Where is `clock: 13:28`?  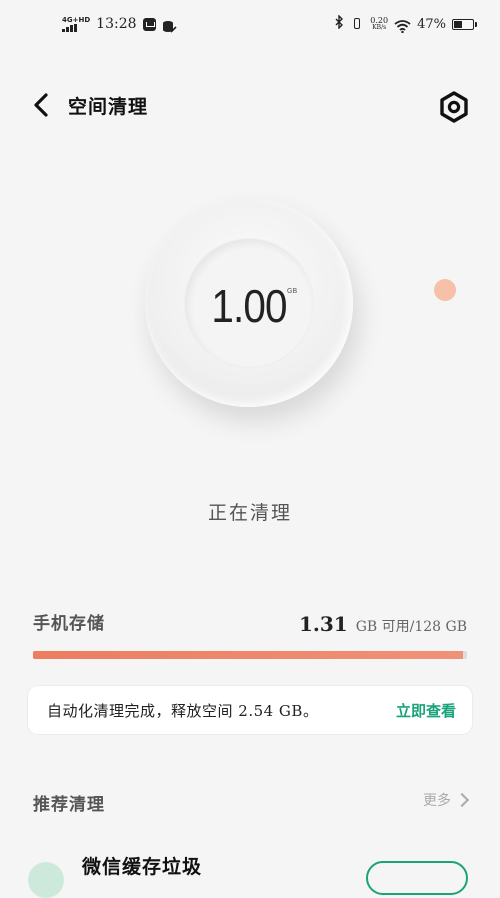
clock: 13:28 is located at coordinates (116, 24).